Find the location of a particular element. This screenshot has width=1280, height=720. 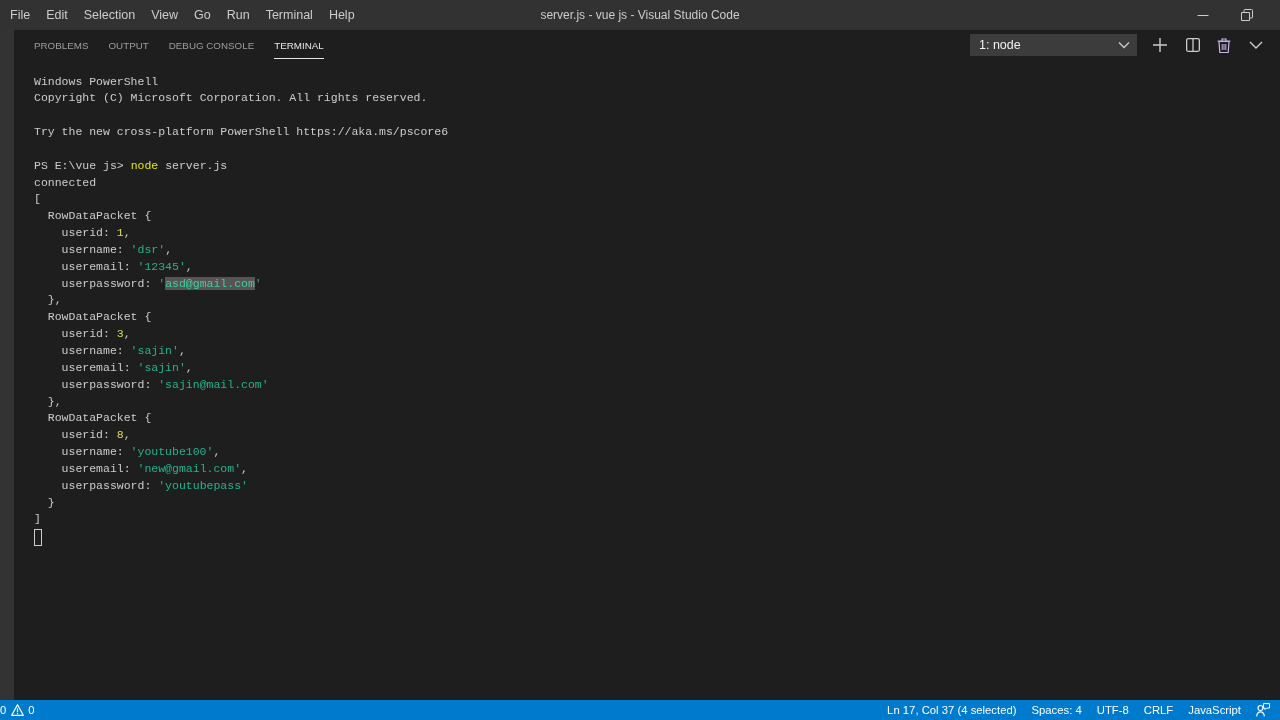

terminal-line: useremail: 'sajin', is located at coordinates (127, 367).